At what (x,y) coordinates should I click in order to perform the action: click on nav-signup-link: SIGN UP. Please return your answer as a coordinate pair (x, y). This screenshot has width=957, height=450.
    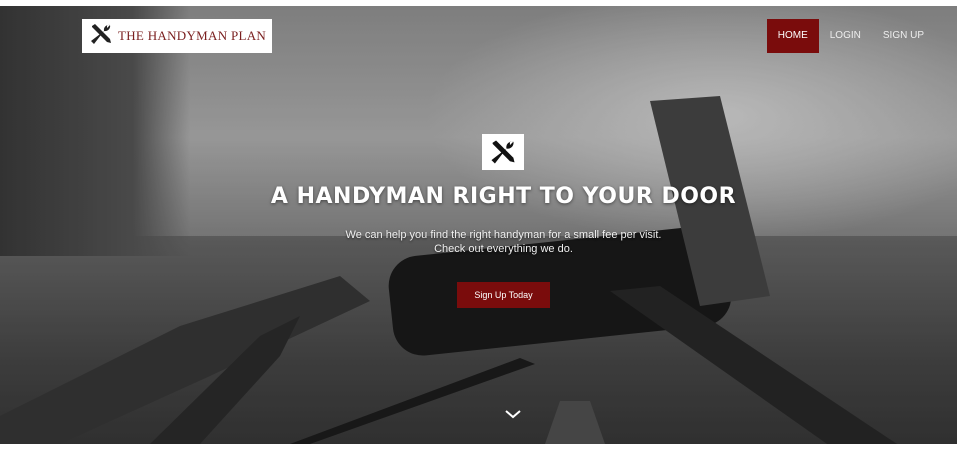
    Looking at the image, I should click on (903, 36).